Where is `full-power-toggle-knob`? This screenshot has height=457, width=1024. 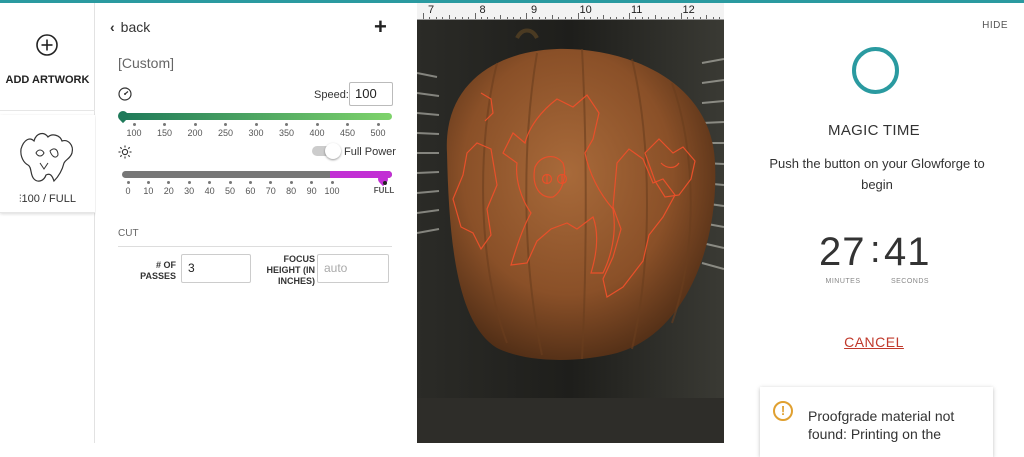
full-power-toggle-knob is located at coordinates (333, 151).